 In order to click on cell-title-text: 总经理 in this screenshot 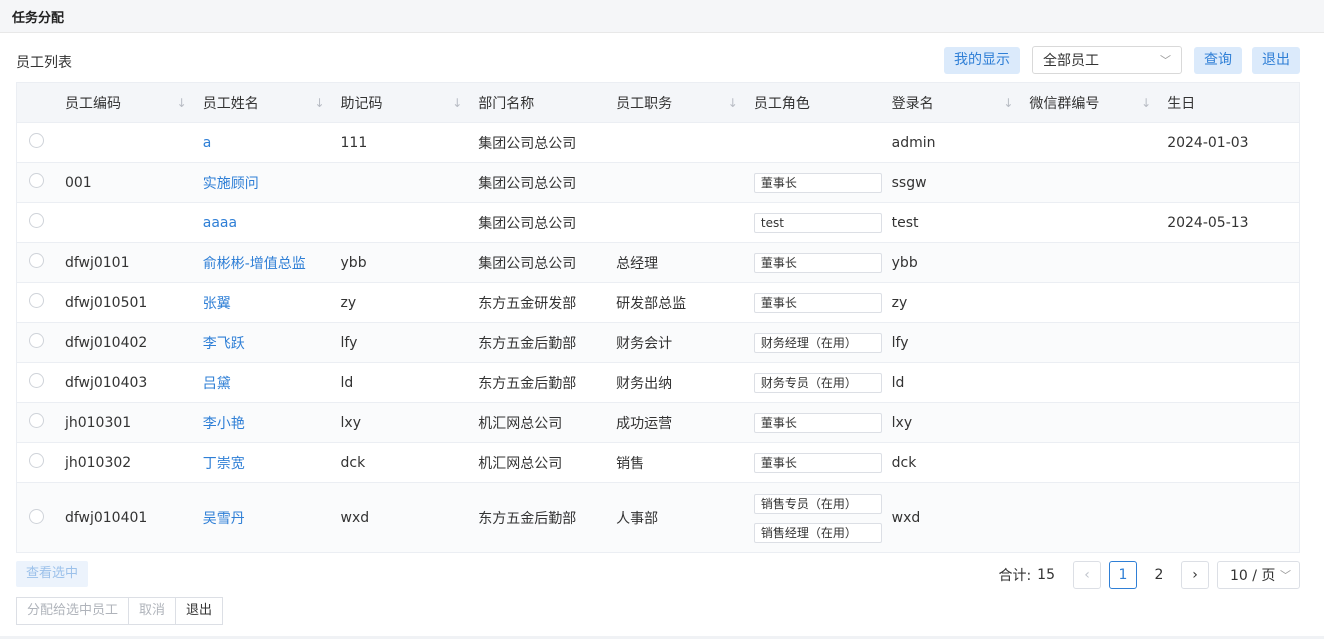, I will do `click(637, 263)`.